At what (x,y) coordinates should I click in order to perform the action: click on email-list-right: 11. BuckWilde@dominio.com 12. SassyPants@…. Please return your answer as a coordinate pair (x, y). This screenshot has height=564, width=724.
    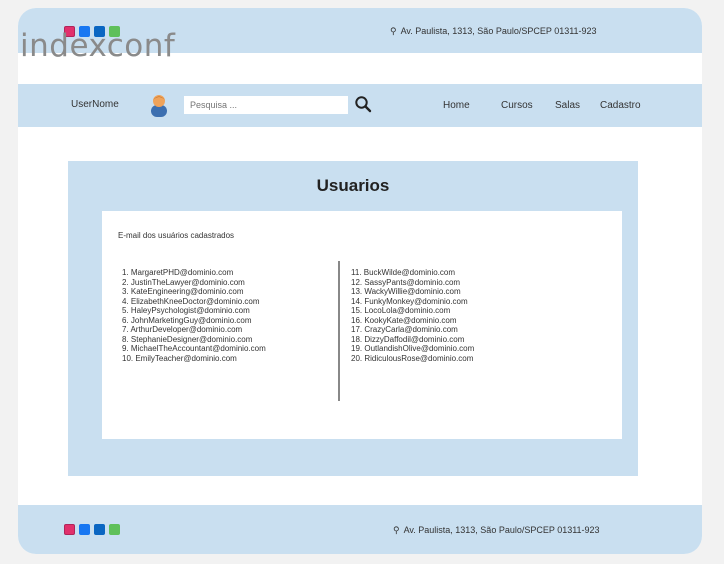
    Looking at the image, I should click on (412, 315).